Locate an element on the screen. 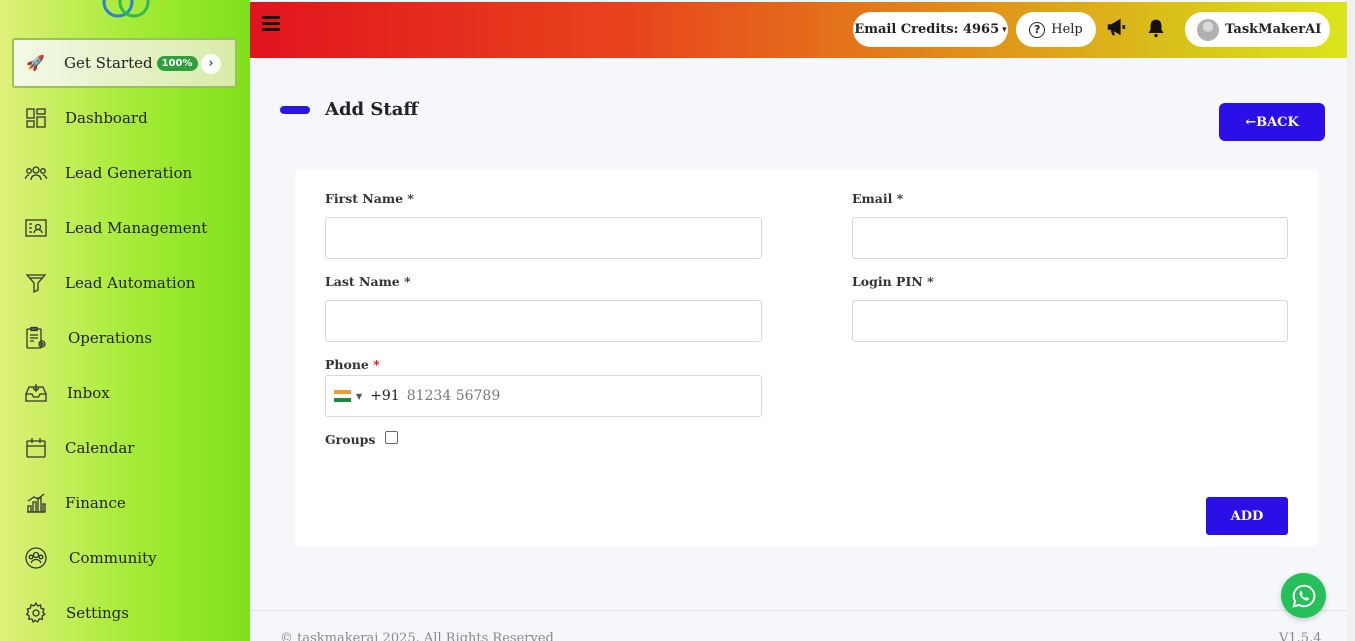  first-name-input is located at coordinates (543, 238).